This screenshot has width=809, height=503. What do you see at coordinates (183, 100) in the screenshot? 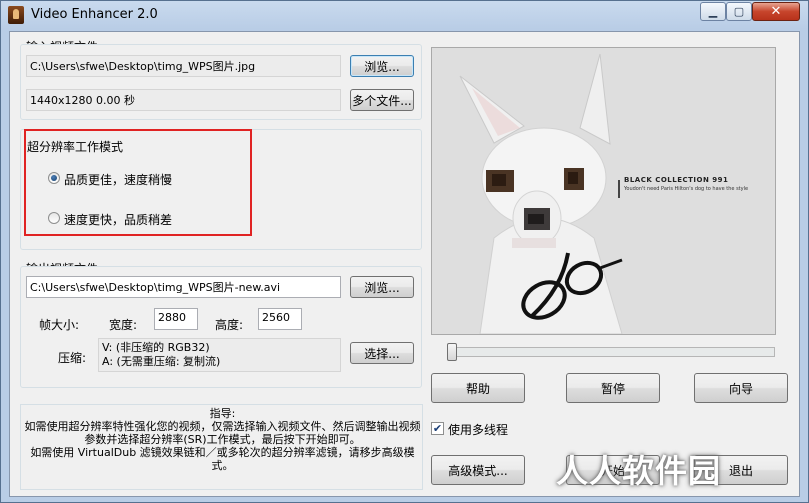
I see `input-info-field: 1440x1280 0.00 秒` at bounding box center [183, 100].